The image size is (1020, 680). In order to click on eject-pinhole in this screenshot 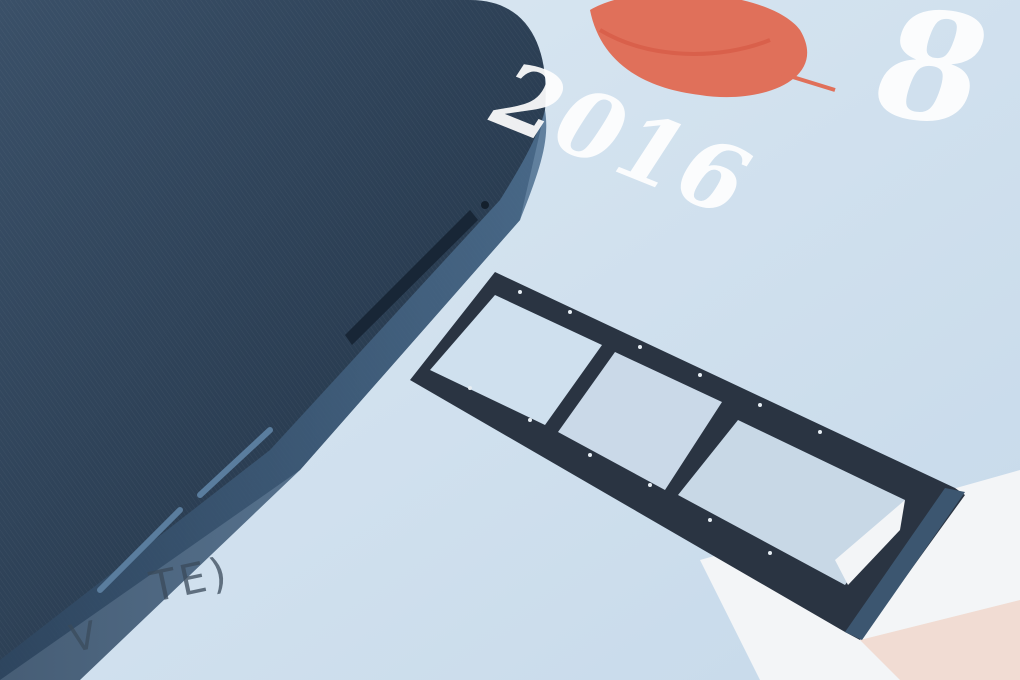, I will do `click(485, 205)`.